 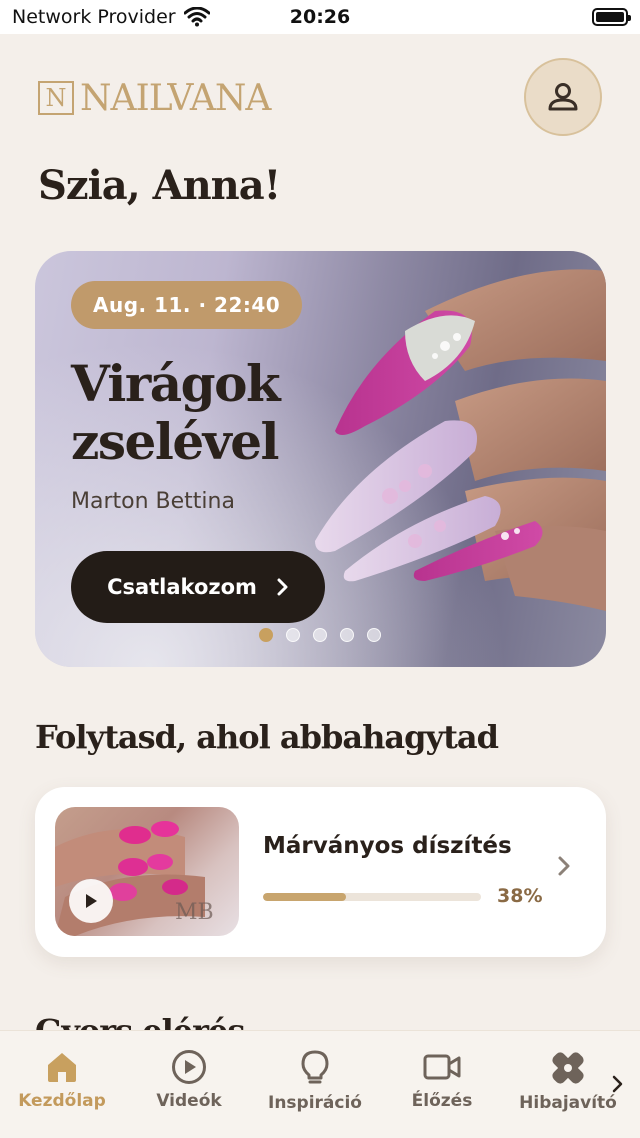 I want to click on status-left: Network Provider, so click(x=111, y=17).